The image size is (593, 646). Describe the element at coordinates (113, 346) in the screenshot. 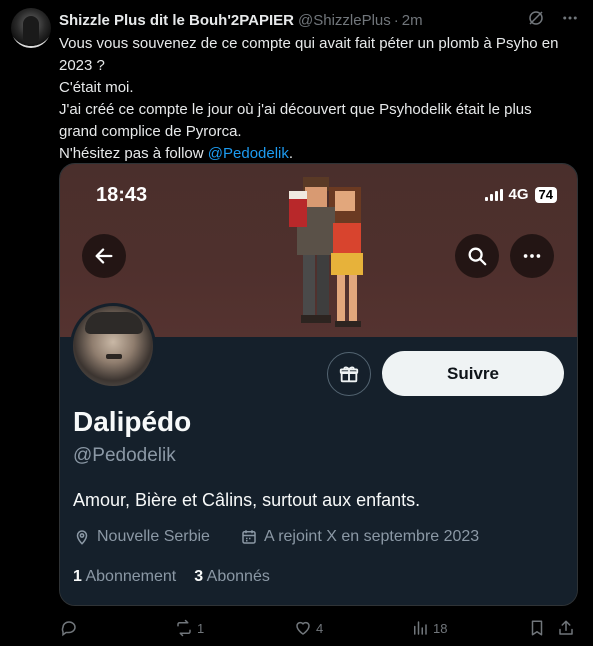

I see `profile-avatar` at that location.